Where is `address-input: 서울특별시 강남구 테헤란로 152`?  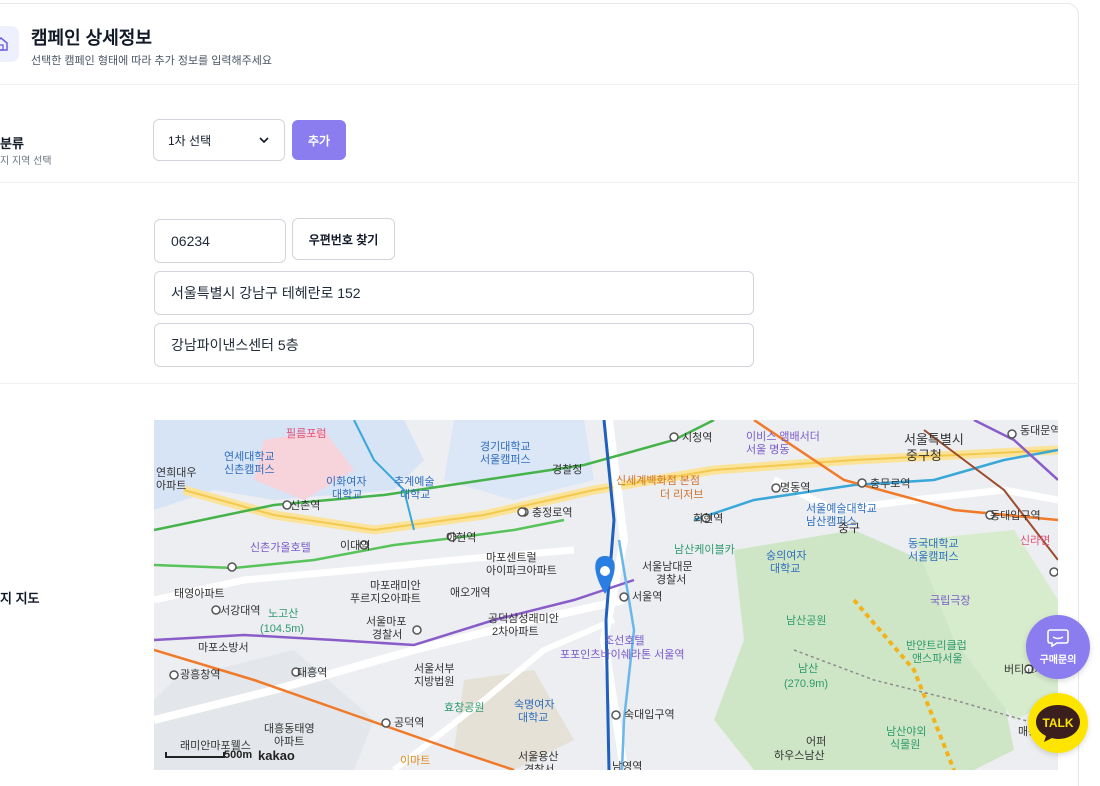
address-input: 서울특별시 강남구 테헤란로 152 is located at coordinates (454, 293).